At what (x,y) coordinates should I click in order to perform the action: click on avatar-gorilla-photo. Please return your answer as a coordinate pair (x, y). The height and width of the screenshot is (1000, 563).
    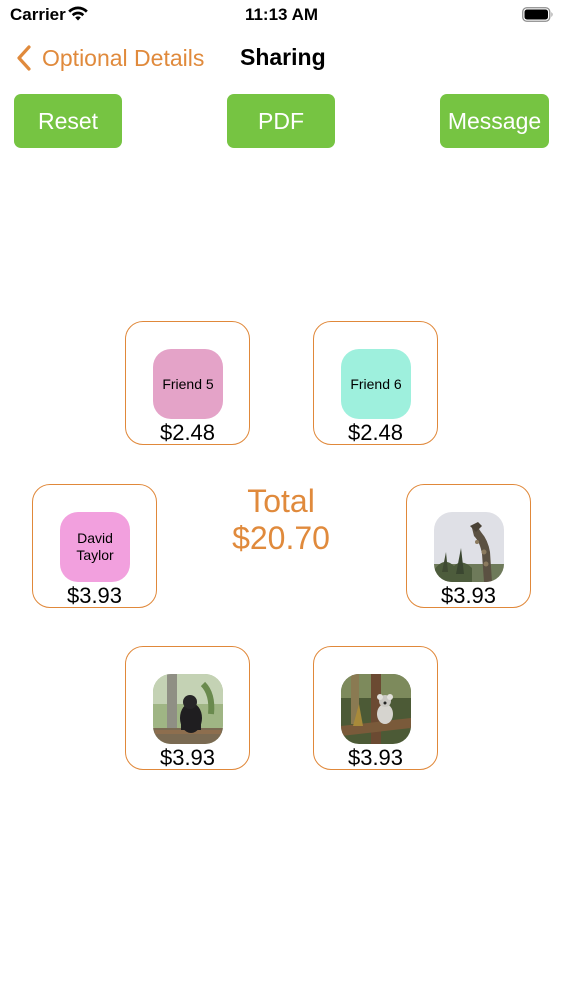
    Looking at the image, I should click on (188, 709).